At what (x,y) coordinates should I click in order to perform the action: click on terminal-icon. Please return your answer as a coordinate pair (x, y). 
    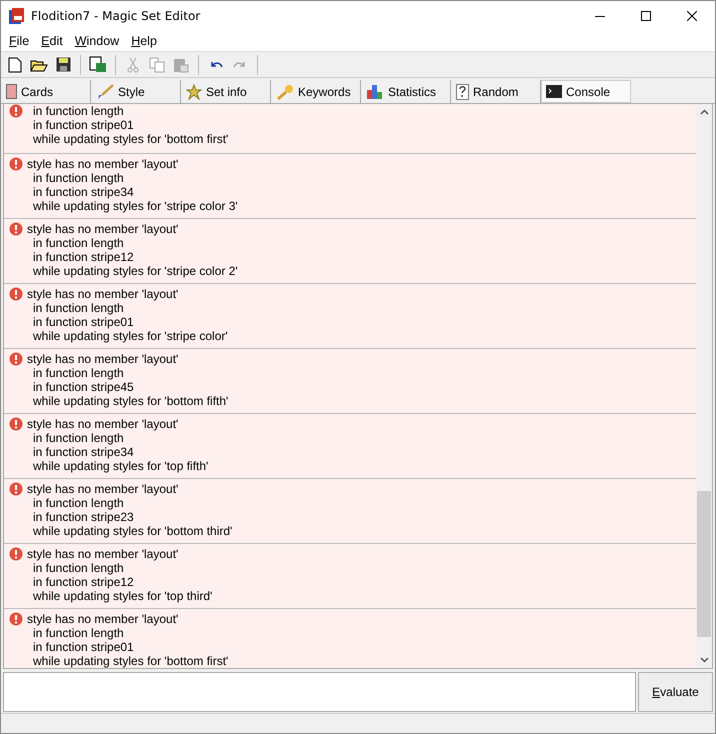
    Looking at the image, I should click on (554, 91).